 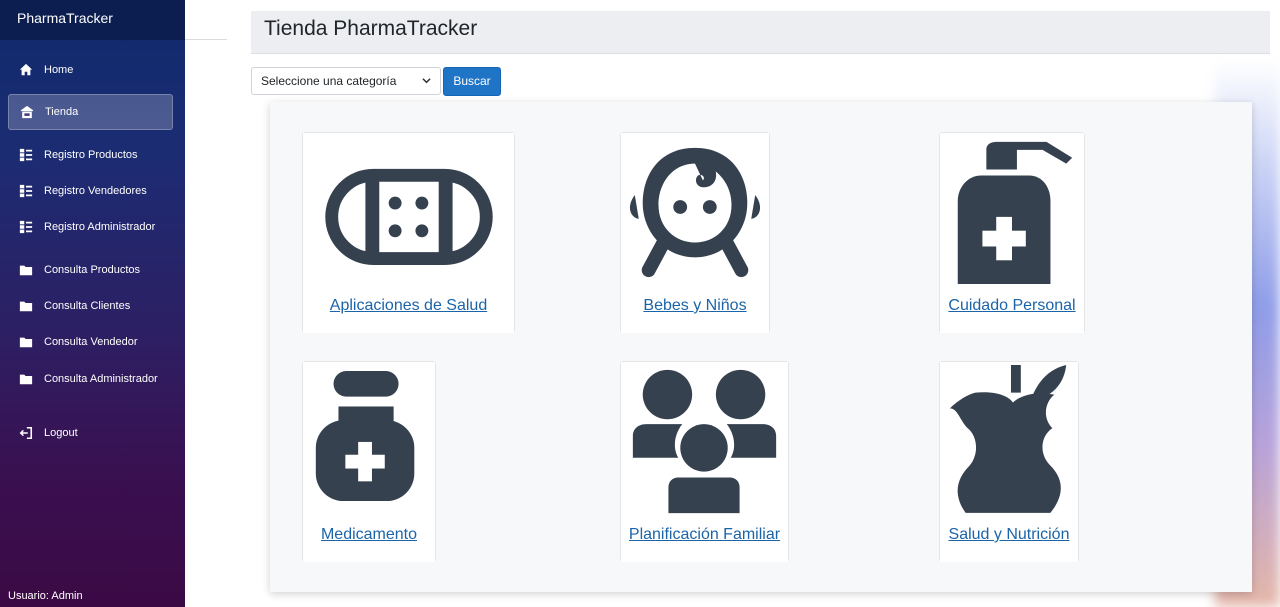 What do you see at coordinates (365, 436) in the screenshot?
I see `medicine-jar-icon` at bounding box center [365, 436].